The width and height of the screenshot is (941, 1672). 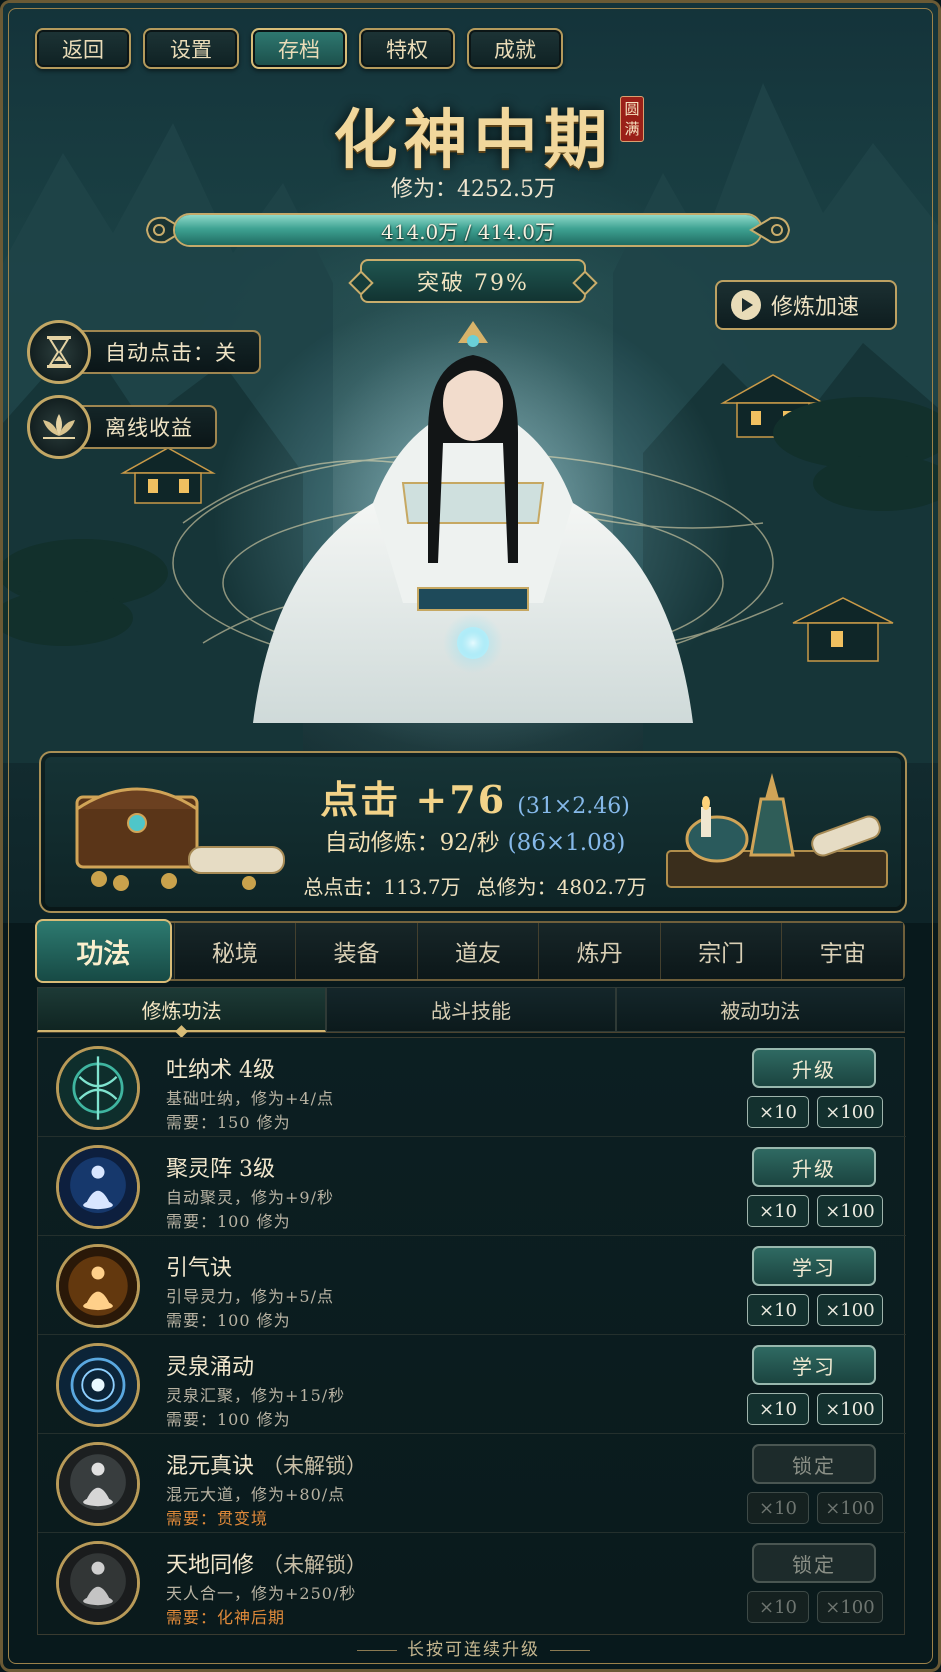 What do you see at coordinates (256, 1395) in the screenshot?
I see `skill-description: 灵泉汇聚，修为+15/秒` at bounding box center [256, 1395].